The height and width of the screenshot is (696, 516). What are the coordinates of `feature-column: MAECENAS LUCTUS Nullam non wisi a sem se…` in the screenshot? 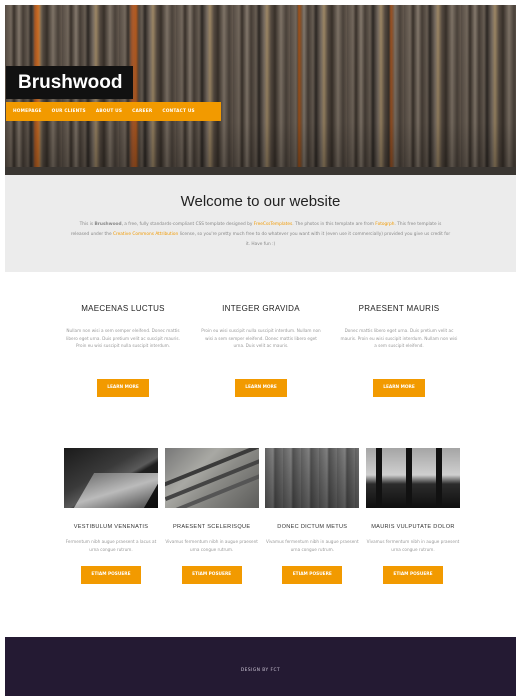 It's located at (123, 350).